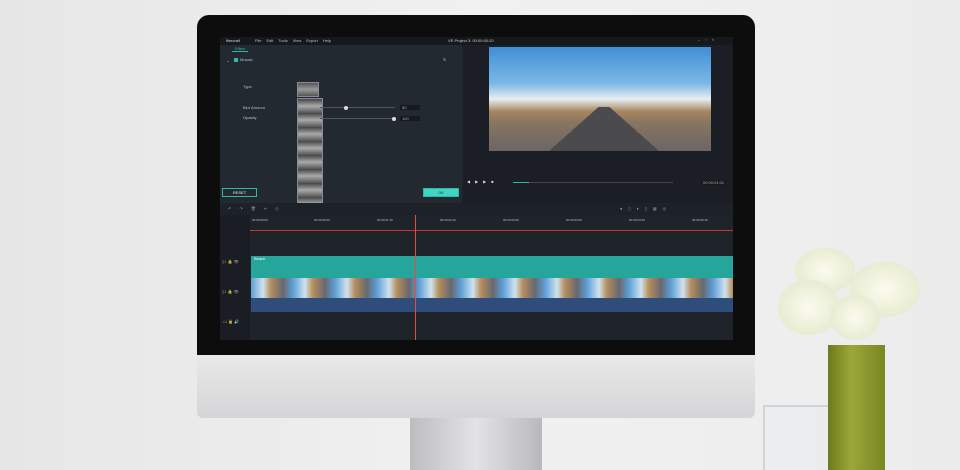  What do you see at coordinates (448, 220) in the screenshot?
I see `ruler-tick: 00:00:02:10` at bounding box center [448, 220].